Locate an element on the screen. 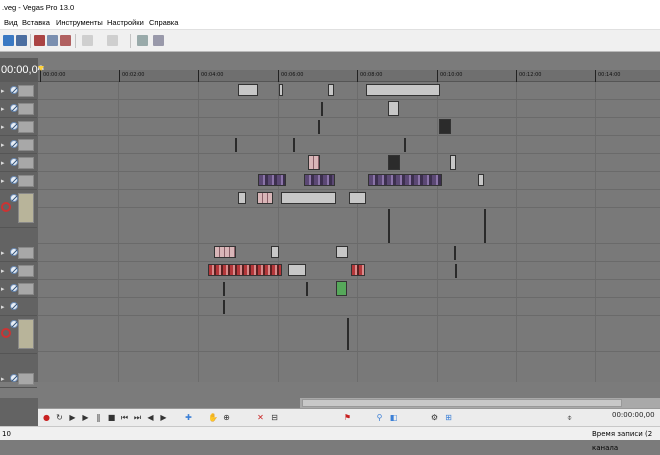  trim-icon: ⊟ is located at coordinates (274, 417).